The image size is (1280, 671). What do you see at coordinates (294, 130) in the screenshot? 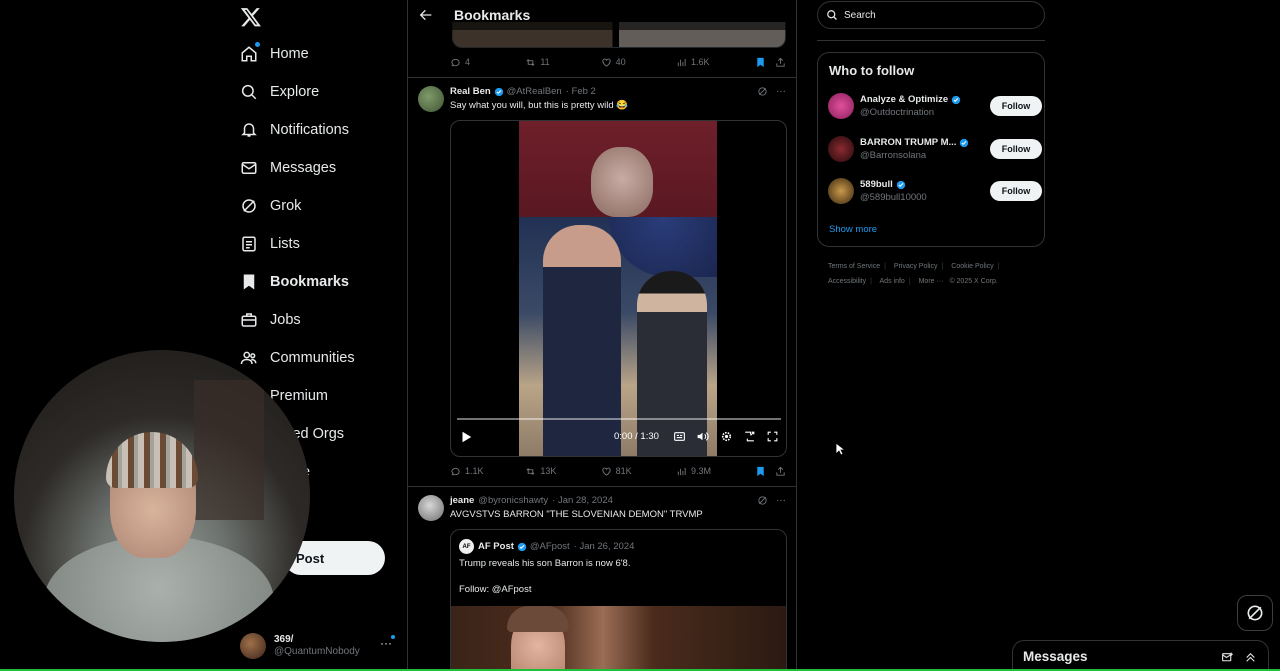
I see `nav-notifications: Notifications` at bounding box center [294, 130].